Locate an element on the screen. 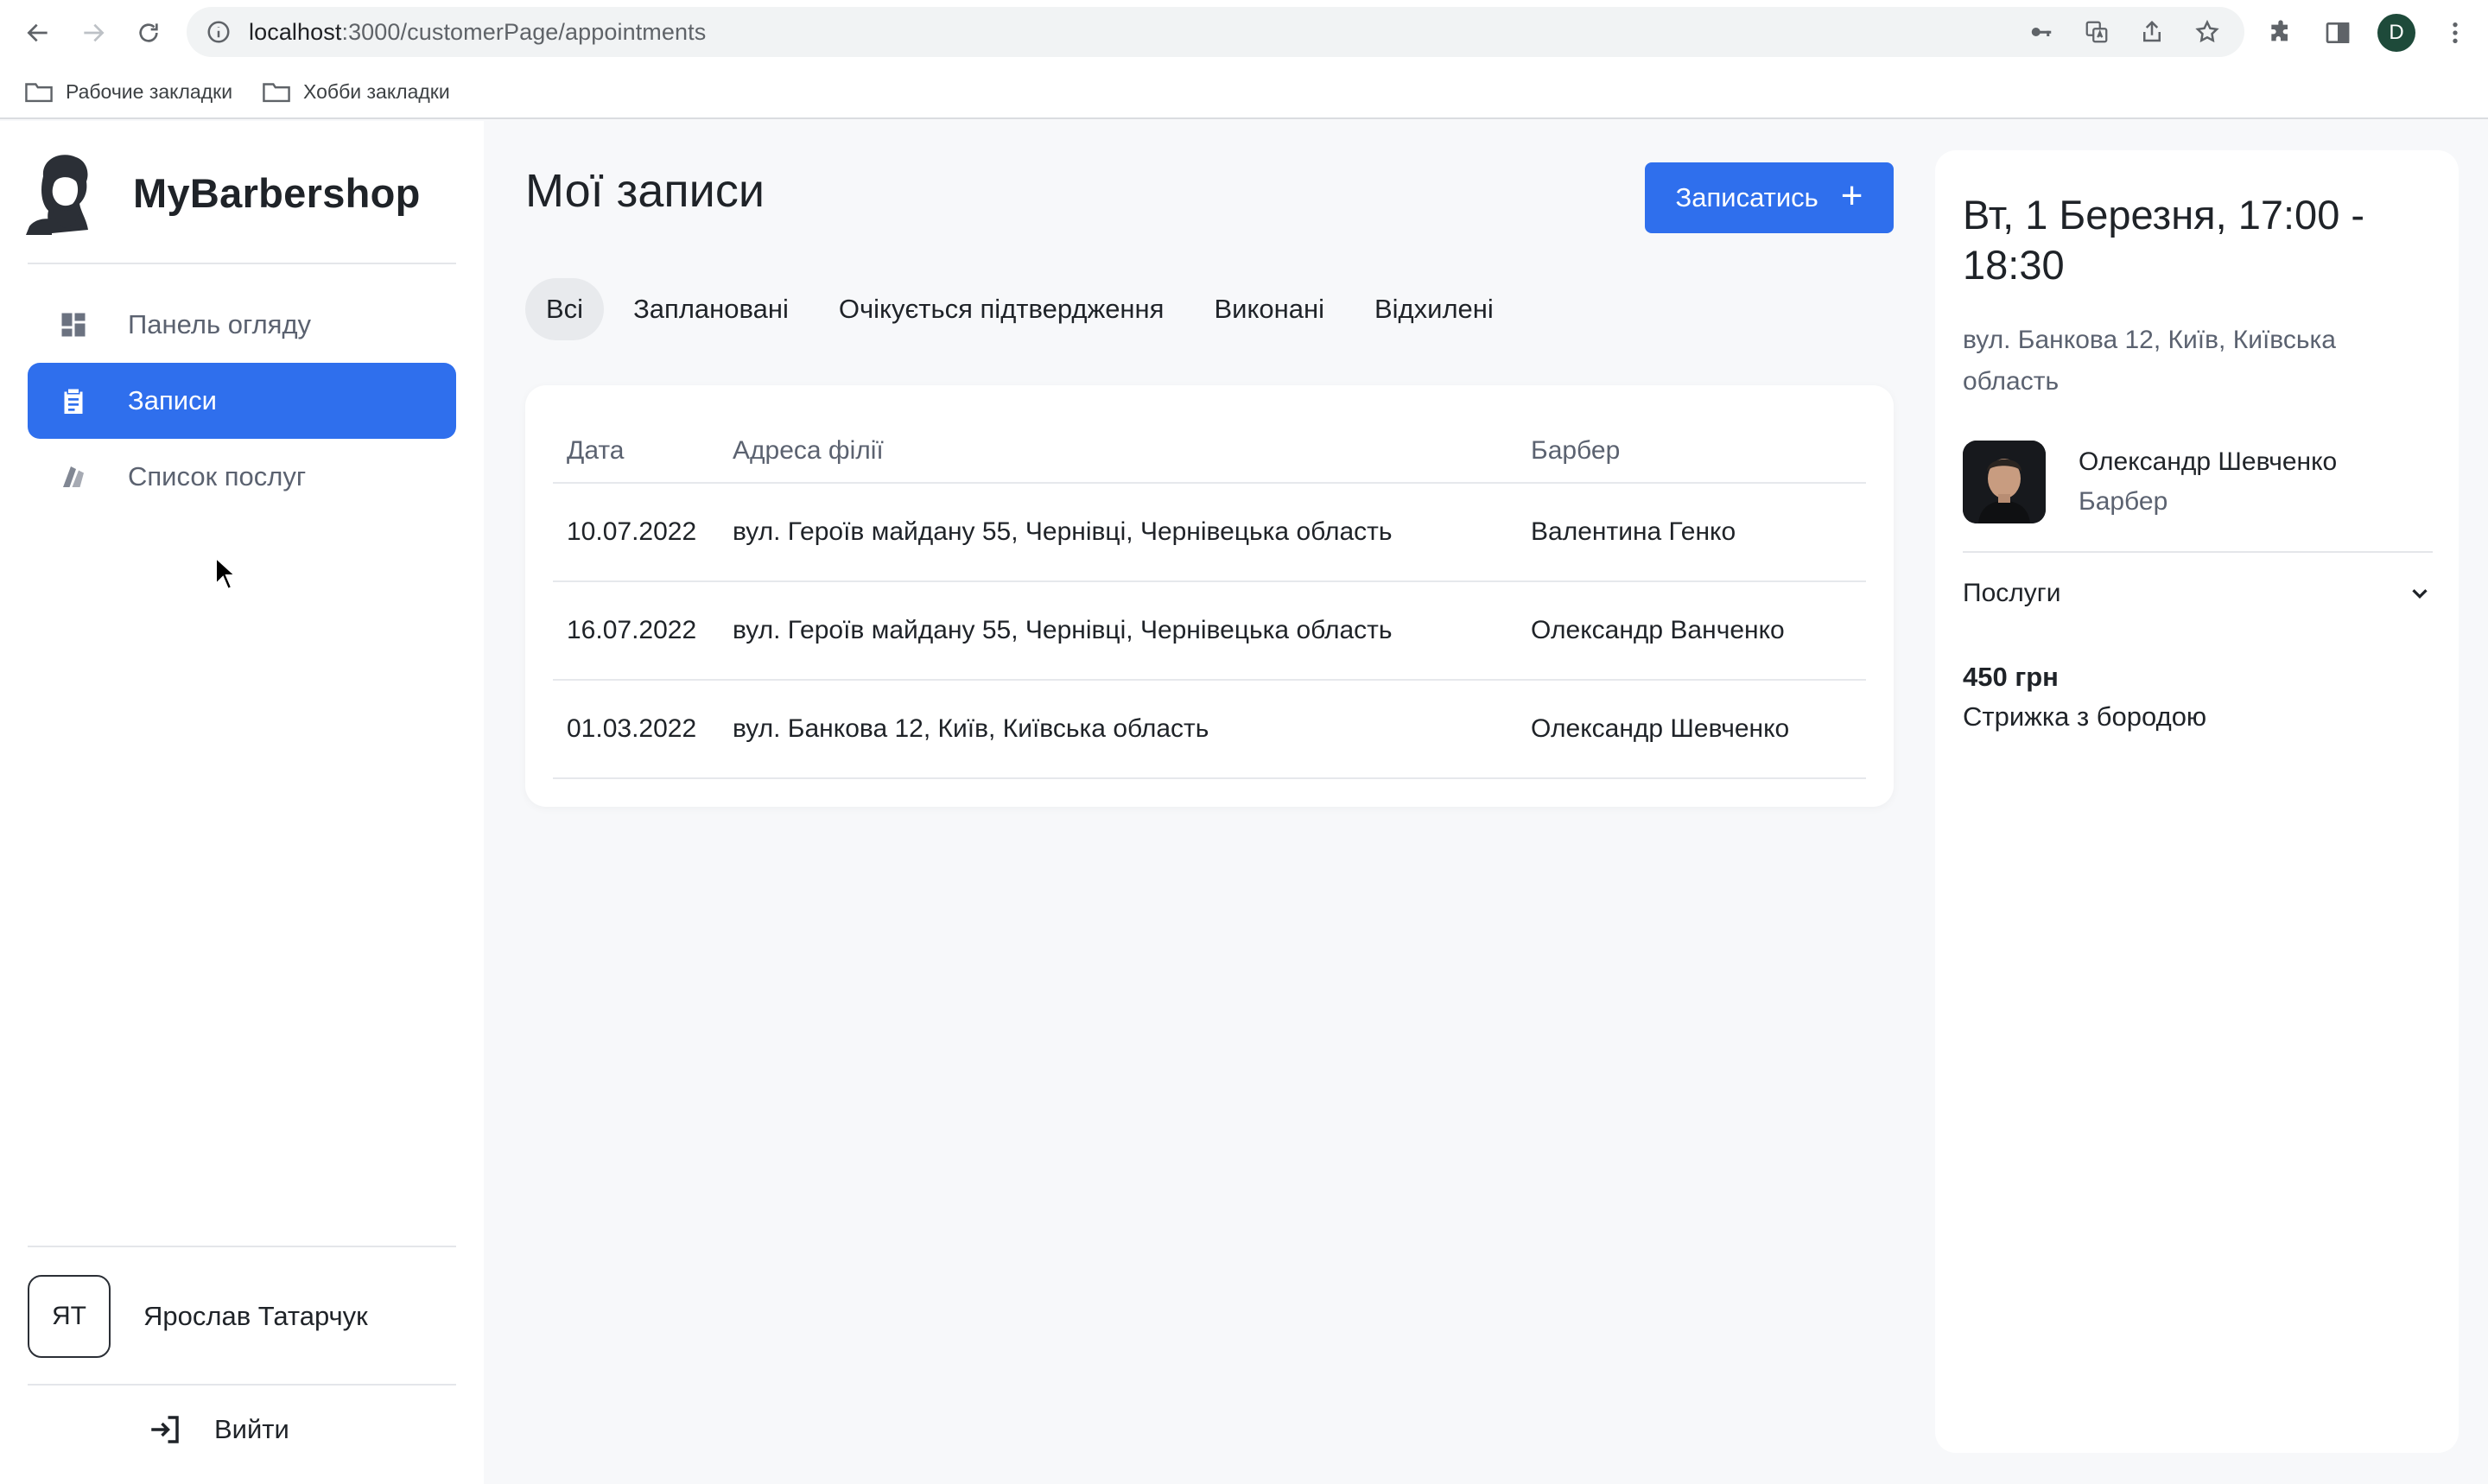 Image resolution: width=2488 pixels, height=1484 pixels. scissors-icon is located at coordinates (73, 476).